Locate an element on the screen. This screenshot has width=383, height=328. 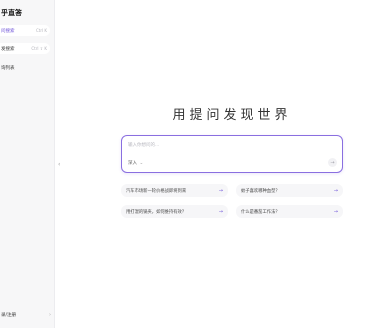
depth-selector: 深入 ⌄ is located at coordinates (135, 163).